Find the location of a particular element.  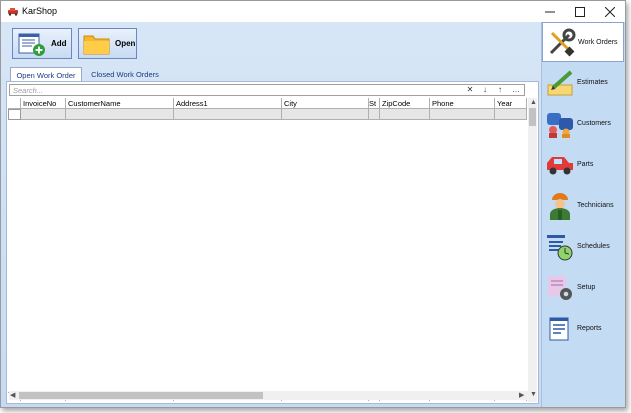

clear-search-button: ✕ is located at coordinates (470, 90).